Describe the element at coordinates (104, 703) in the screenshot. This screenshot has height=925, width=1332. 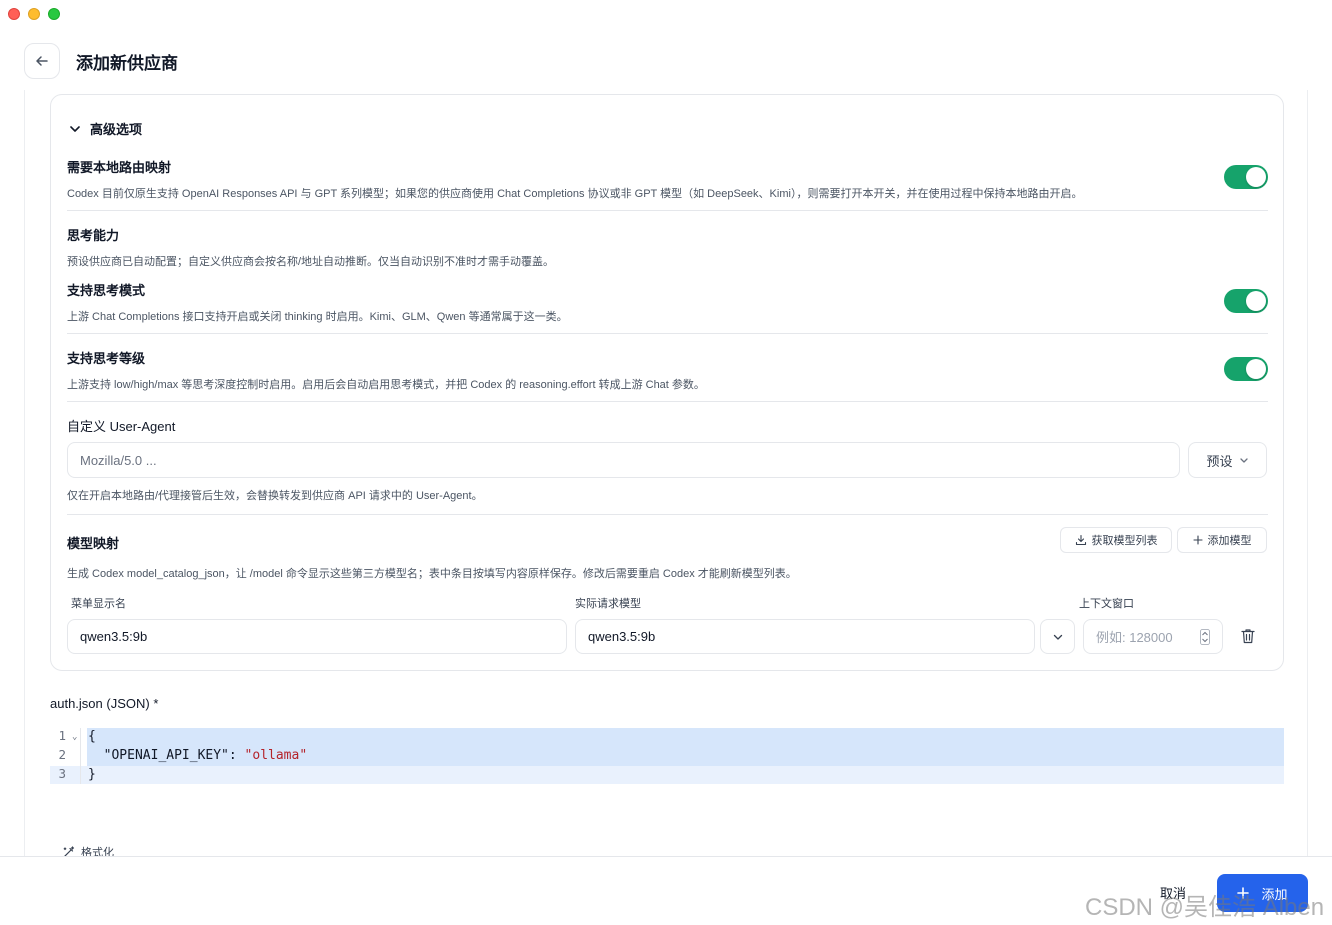
I see `auth-json-label: auth.json (JSON) *` at that location.